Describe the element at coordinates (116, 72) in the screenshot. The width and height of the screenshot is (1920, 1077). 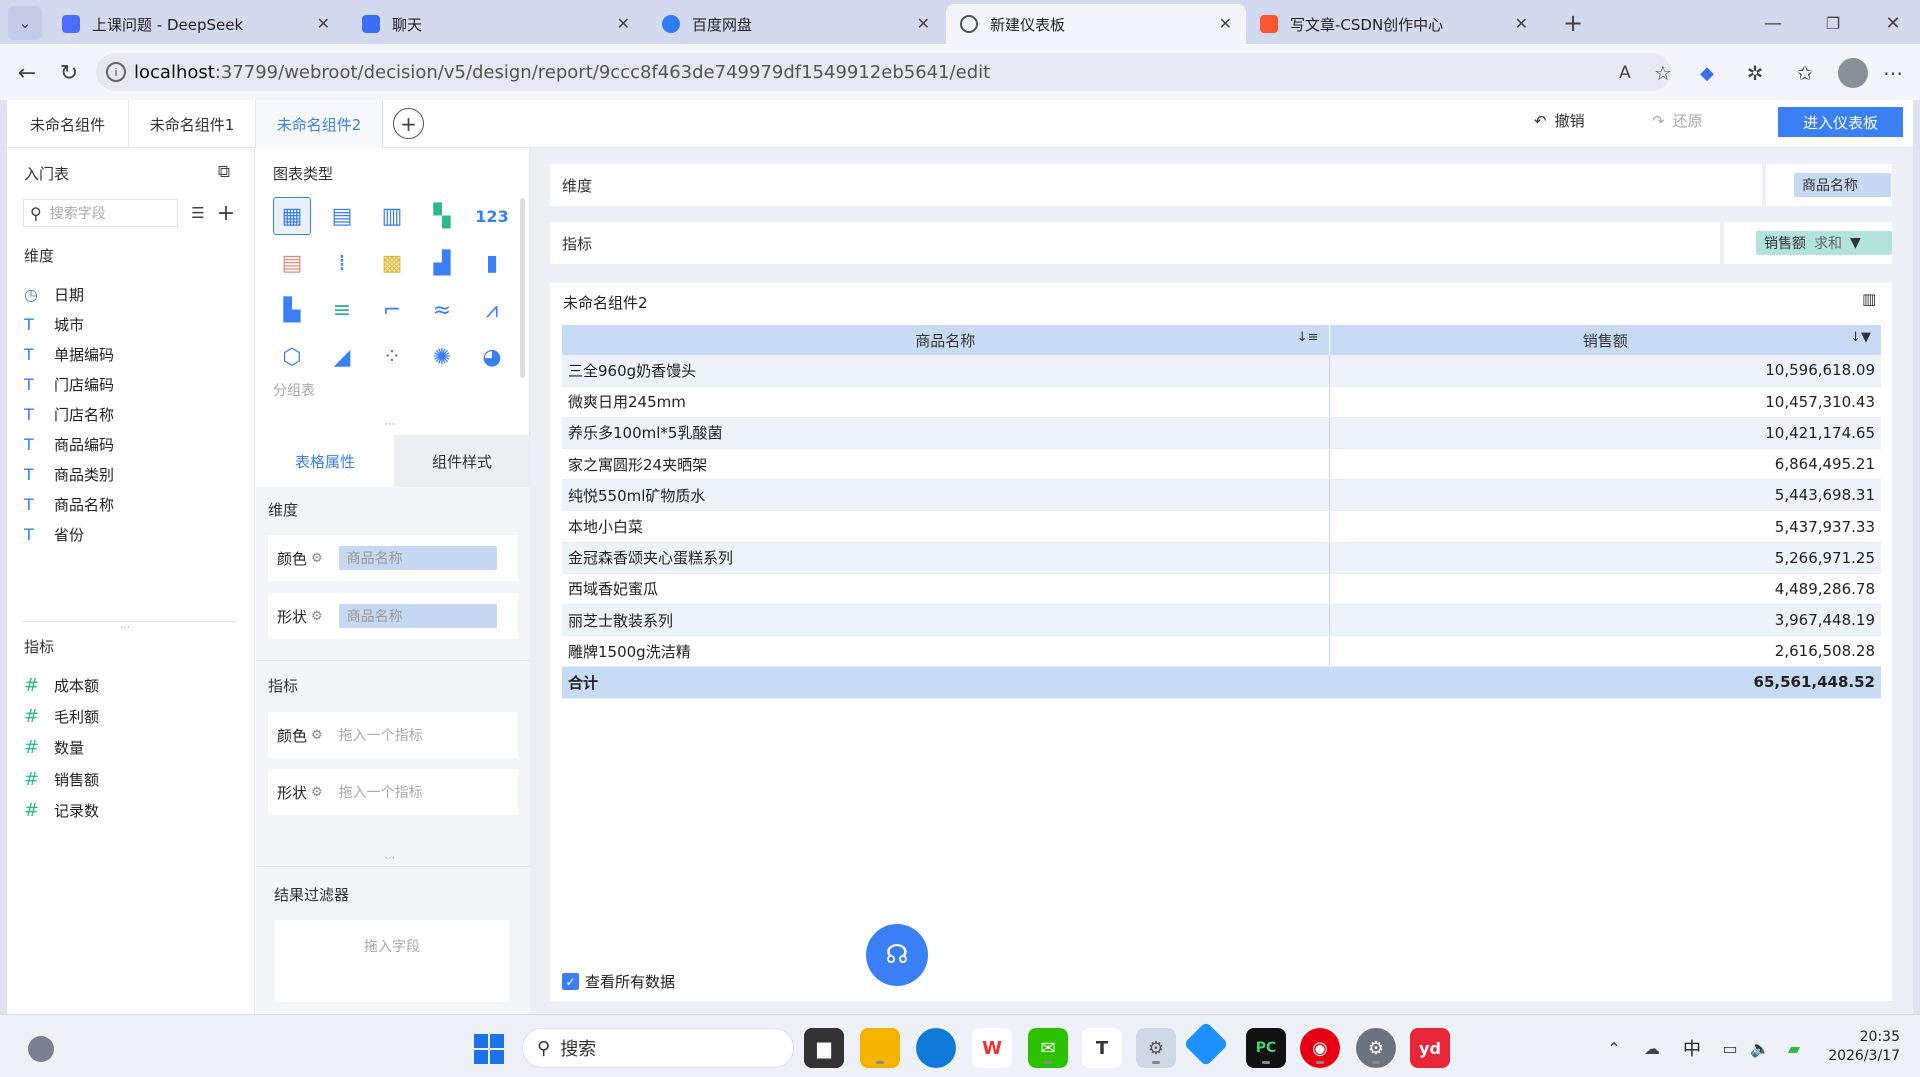
I see `site-info-icon: i` at that location.